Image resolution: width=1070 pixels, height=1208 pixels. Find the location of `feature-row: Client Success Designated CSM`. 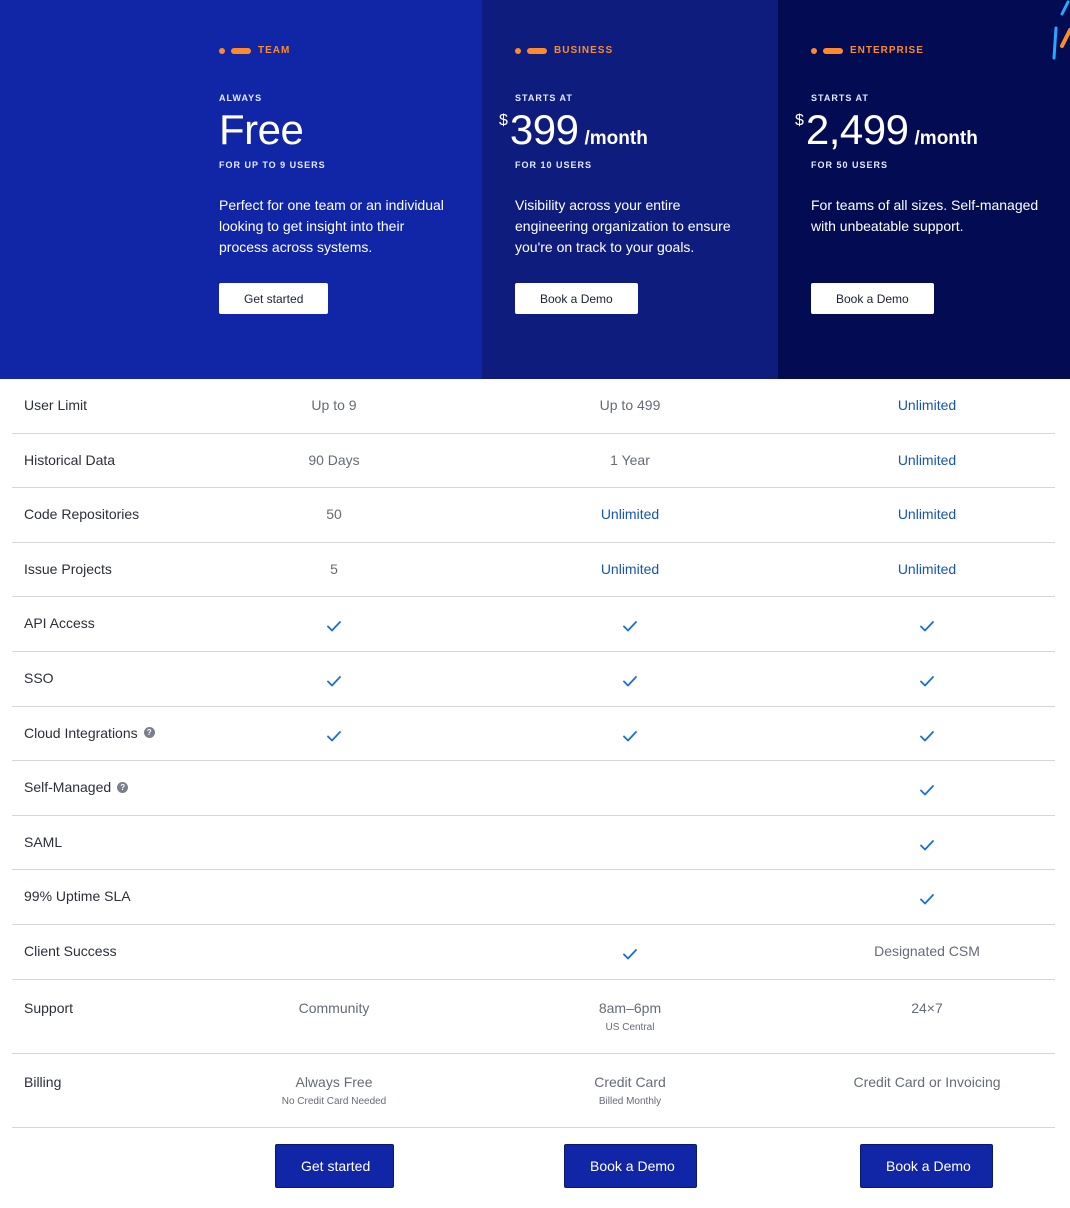

feature-row: Client Success Designated CSM is located at coordinates (533, 952).